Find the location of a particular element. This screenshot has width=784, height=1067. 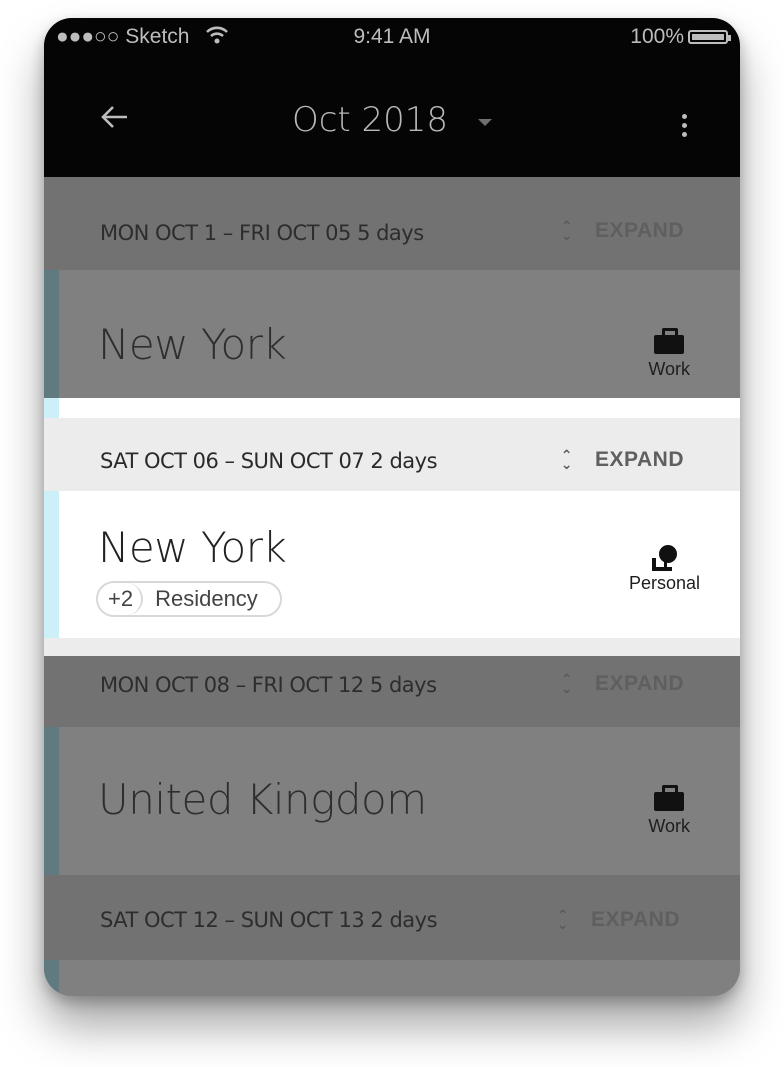

period-header: MON OCT 08 – FRI OCT 12 5 days ⌃ ⌄ EXPAND is located at coordinates (392, 691).